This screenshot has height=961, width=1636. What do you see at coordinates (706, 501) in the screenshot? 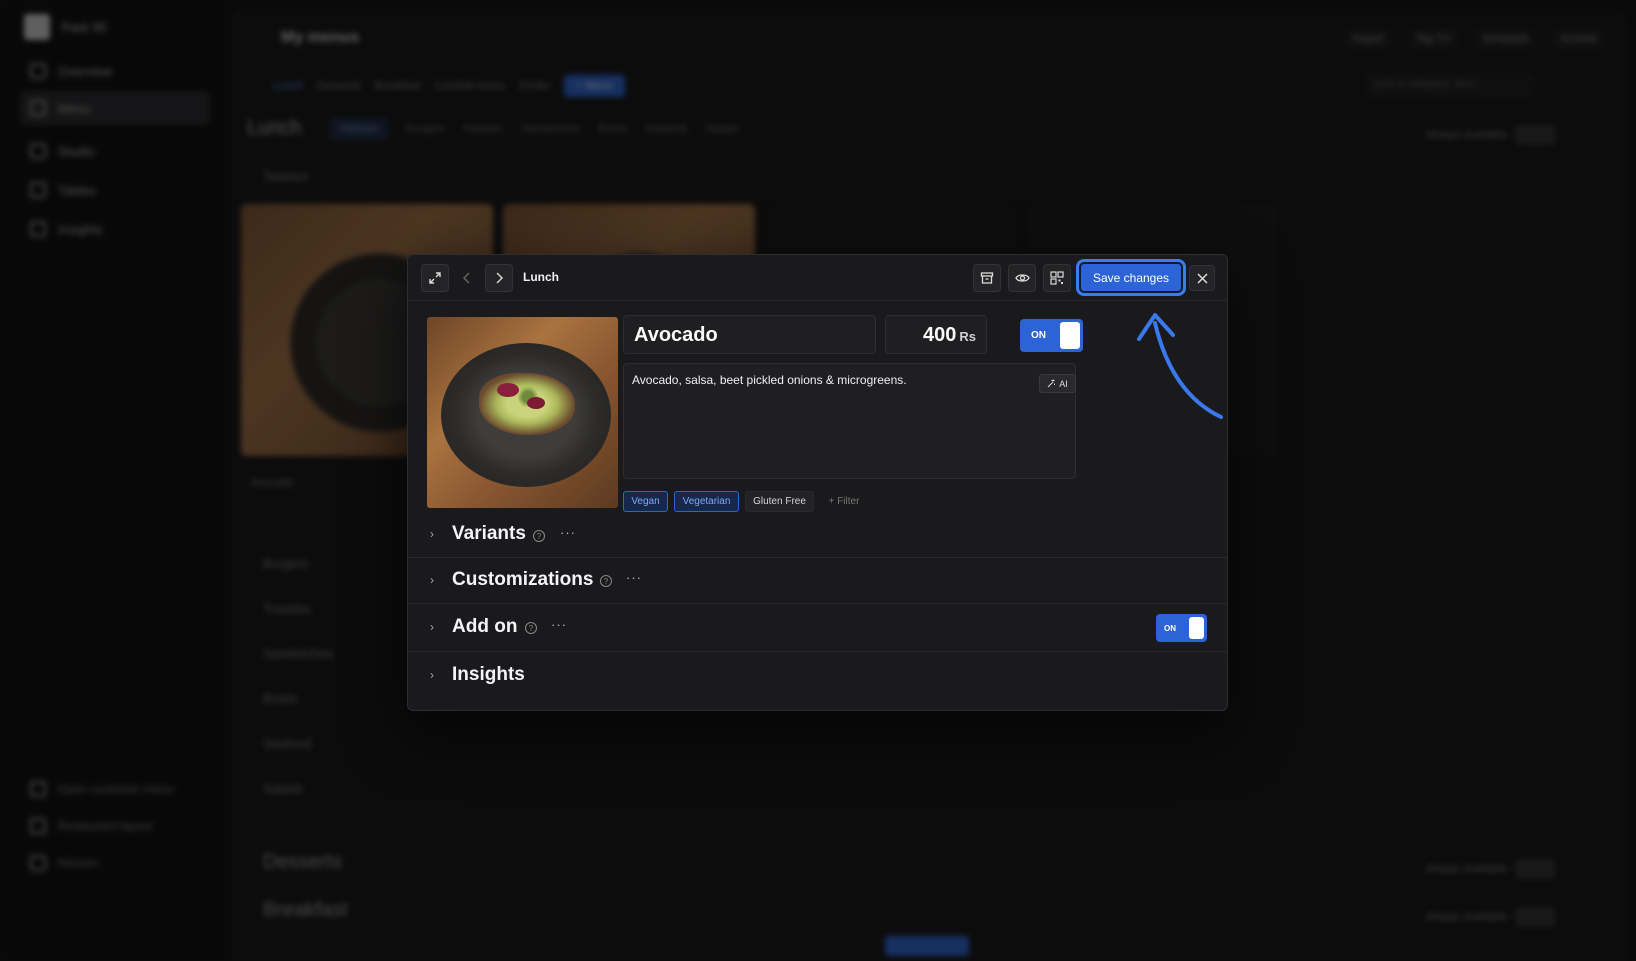
I see `tag-vegetarian: Vegetarian` at bounding box center [706, 501].